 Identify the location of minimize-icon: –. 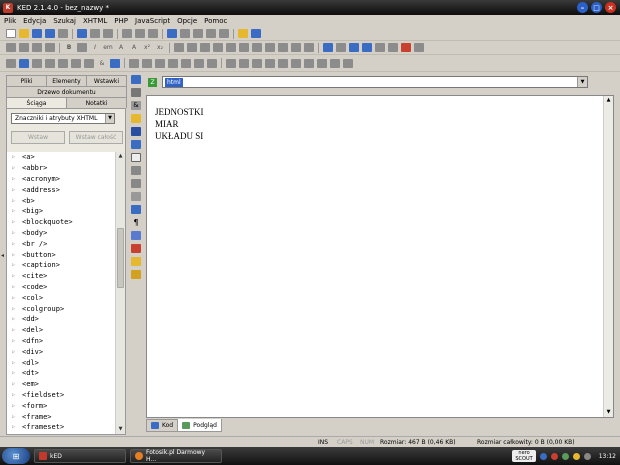
(582, 7).